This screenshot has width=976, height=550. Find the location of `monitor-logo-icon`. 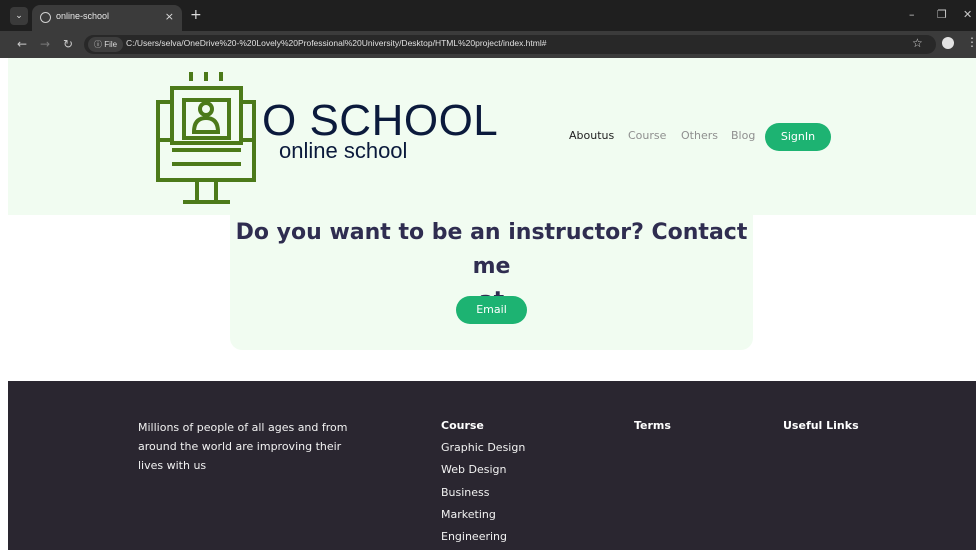

monitor-logo-icon is located at coordinates (206, 137).